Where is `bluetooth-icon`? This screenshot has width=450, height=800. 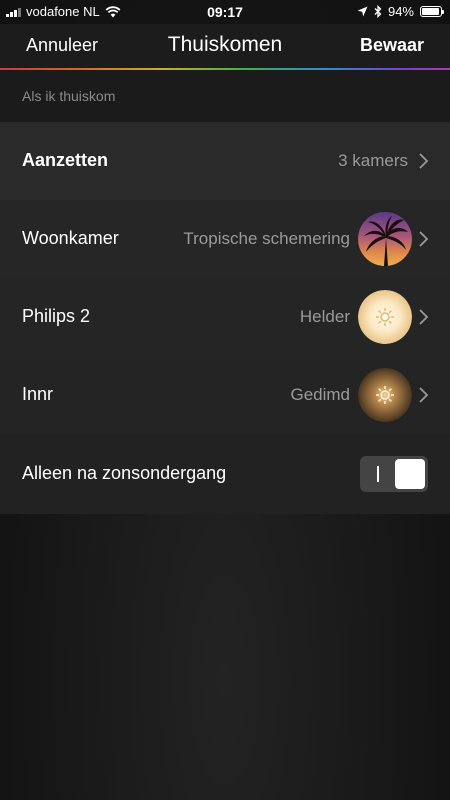 bluetooth-icon is located at coordinates (378, 11).